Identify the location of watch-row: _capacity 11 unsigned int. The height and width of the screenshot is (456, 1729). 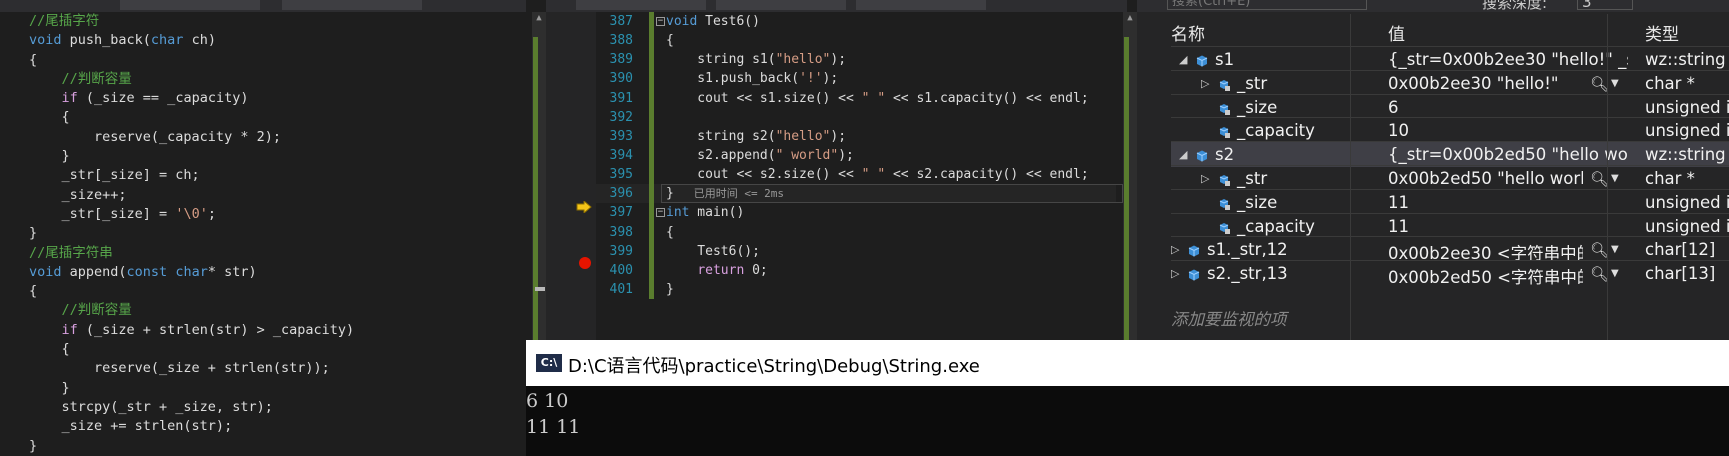
(1450, 225).